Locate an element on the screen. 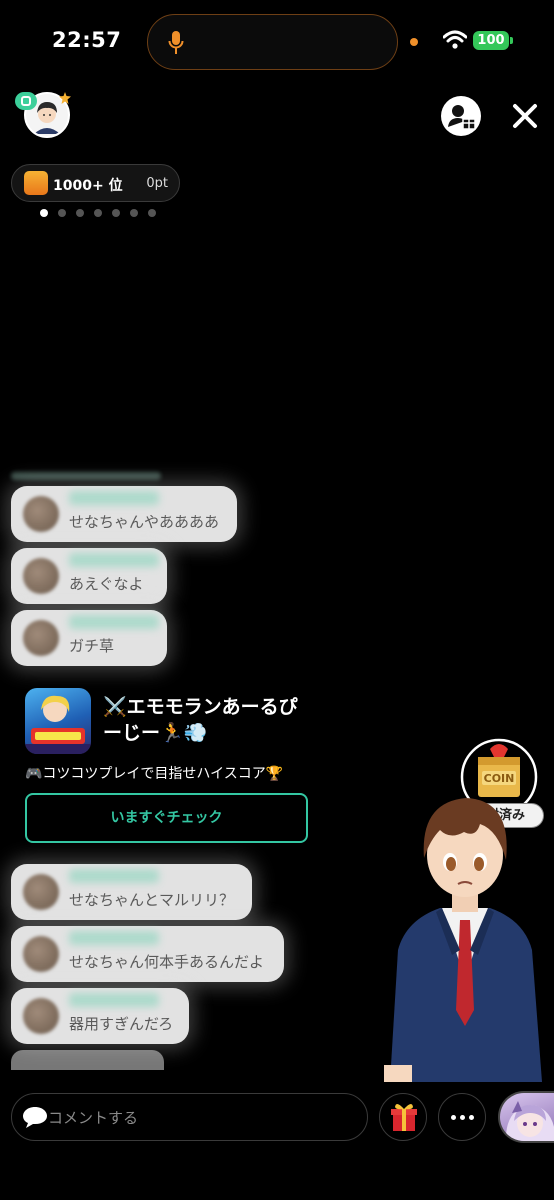  collab-streamer-avatar is located at coordinates (526, 1117).